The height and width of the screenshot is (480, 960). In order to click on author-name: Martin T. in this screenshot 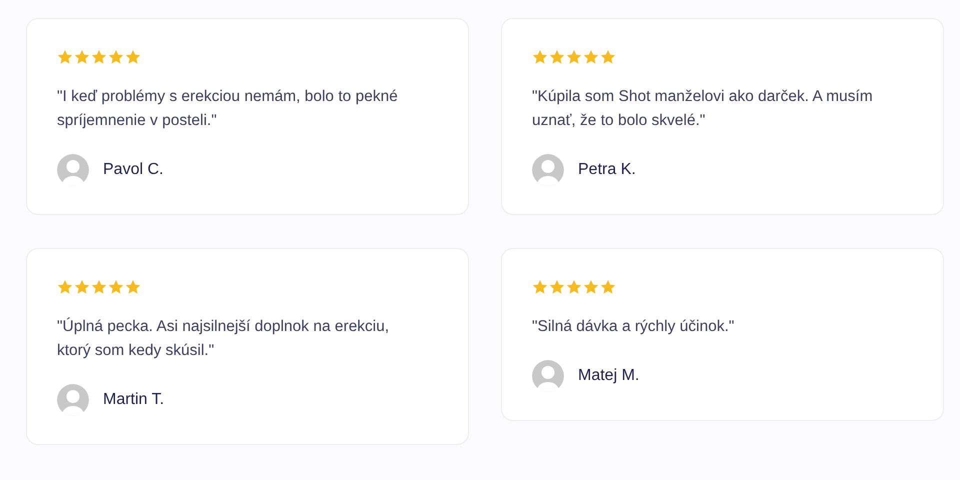, I will do `click(133, 400)`.